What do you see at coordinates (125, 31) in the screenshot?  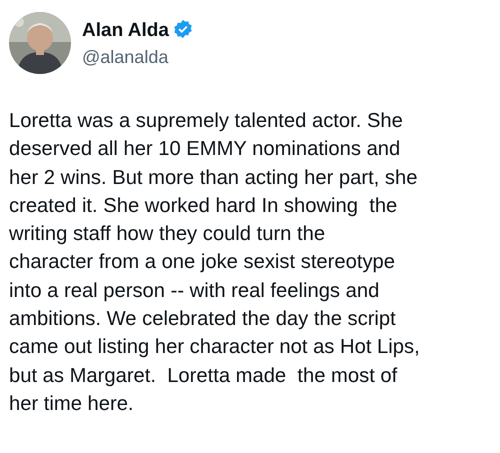 I see `author-name: Alan Alda` at bounding box center [125, 31].